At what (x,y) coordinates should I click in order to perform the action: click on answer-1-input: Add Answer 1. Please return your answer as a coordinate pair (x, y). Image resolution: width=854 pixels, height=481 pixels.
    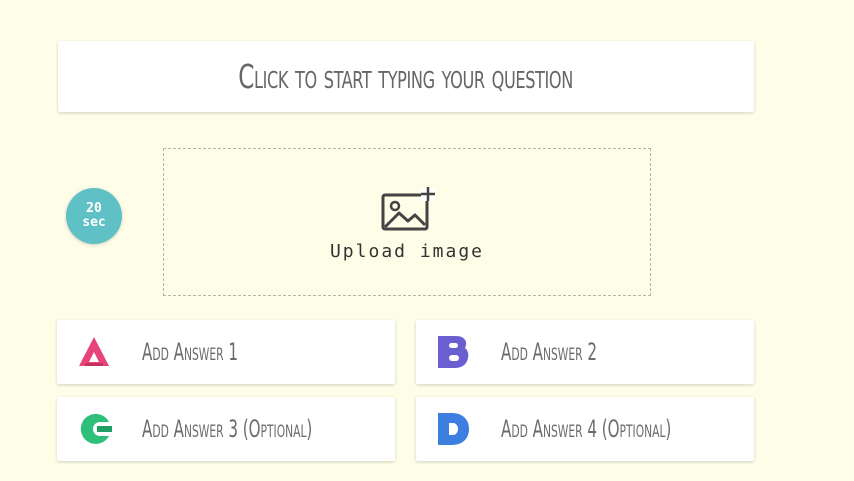
    Looking at the image, I should click on (226, 352).